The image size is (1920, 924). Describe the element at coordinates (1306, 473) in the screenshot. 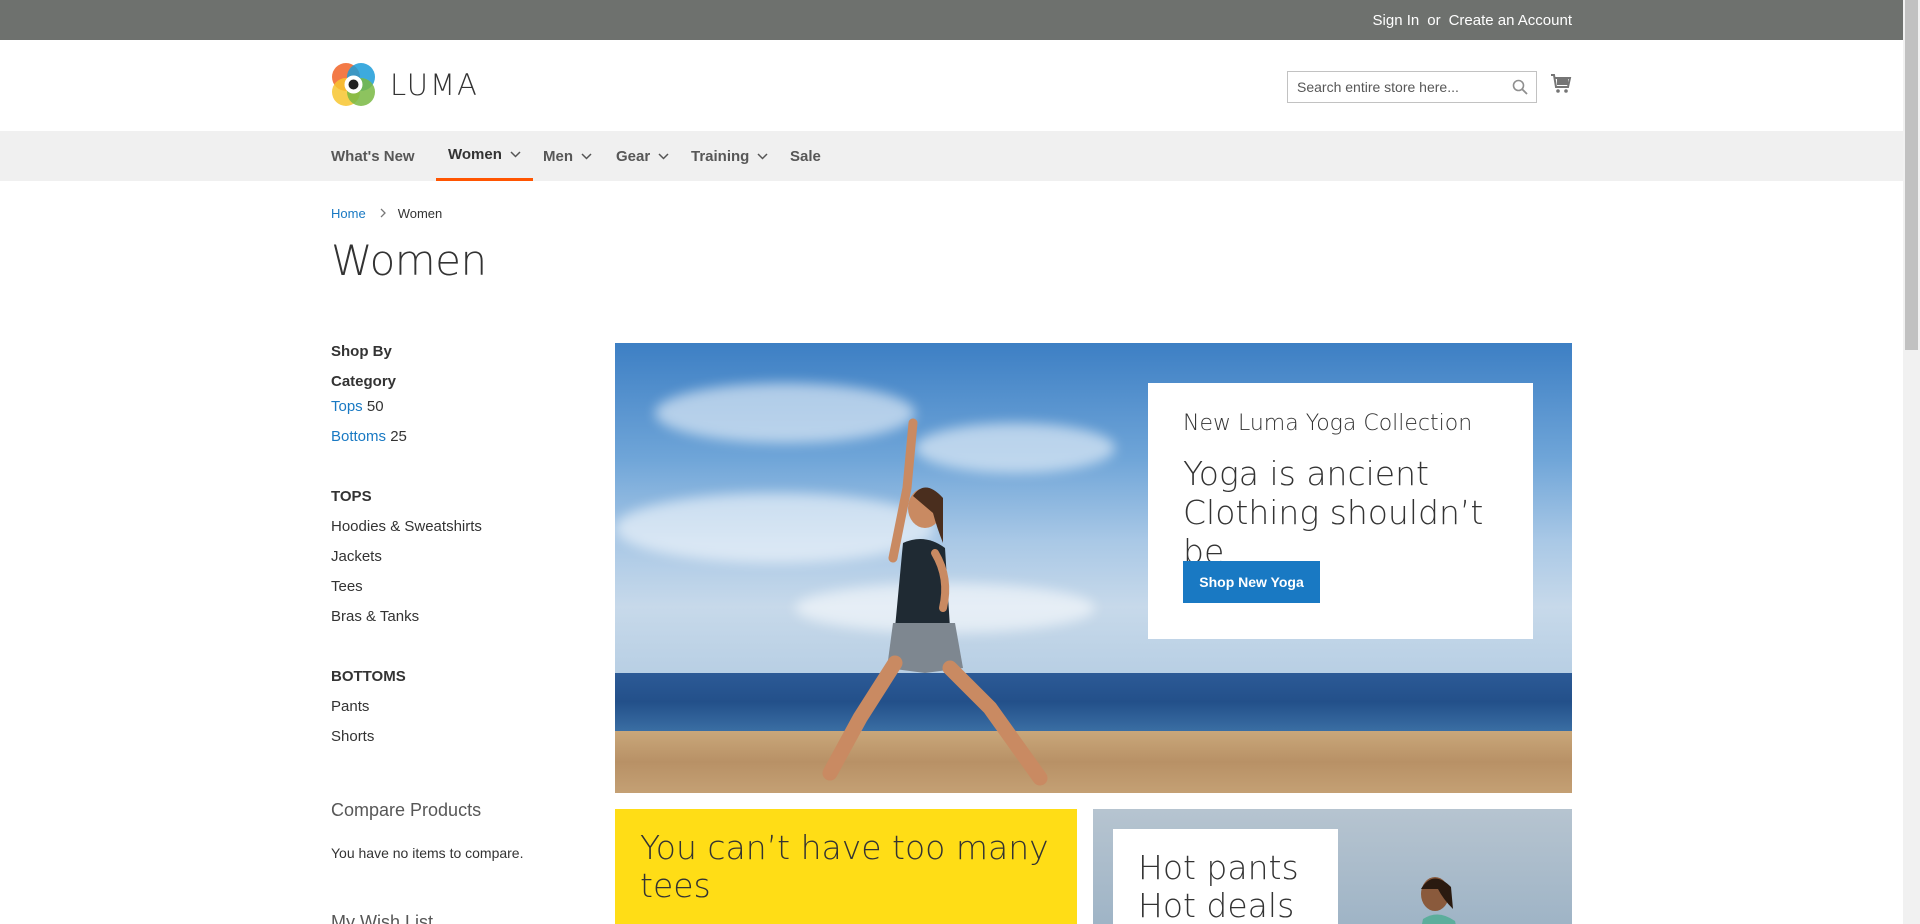

I see `hero-title-line-1: Yoga is ancient` at that location.